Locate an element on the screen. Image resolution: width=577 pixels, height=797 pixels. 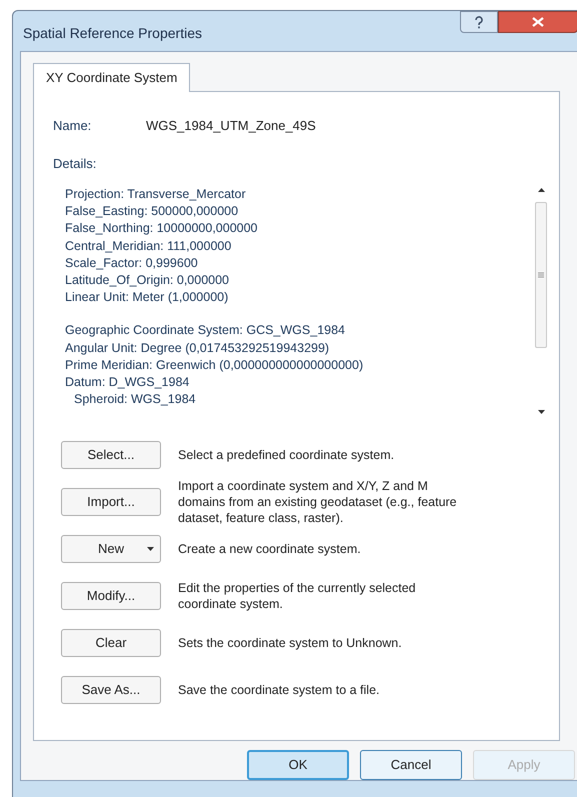
help-icon is located at coordinates (479, 22).